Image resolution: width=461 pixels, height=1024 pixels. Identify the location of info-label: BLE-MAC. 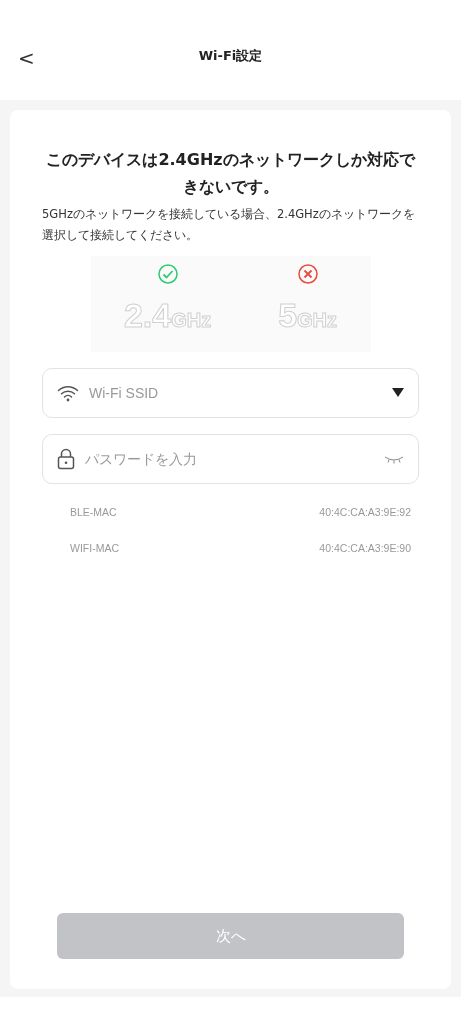
(93, 512).